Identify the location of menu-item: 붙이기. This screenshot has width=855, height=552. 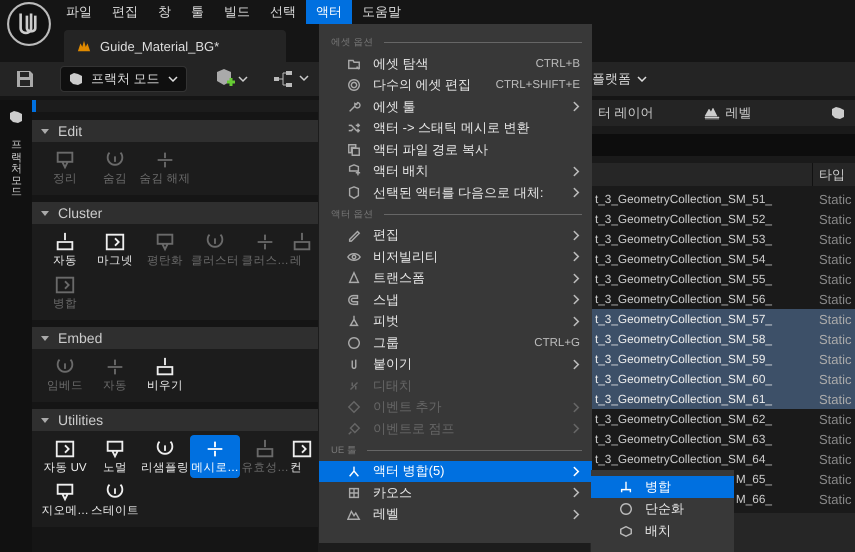
(455, 364).